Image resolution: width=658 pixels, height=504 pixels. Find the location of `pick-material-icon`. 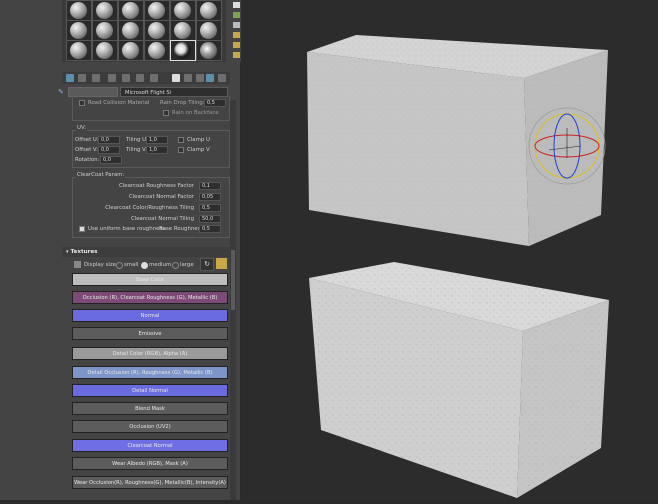

pick-material-icon is located at coordinates (236, 55).